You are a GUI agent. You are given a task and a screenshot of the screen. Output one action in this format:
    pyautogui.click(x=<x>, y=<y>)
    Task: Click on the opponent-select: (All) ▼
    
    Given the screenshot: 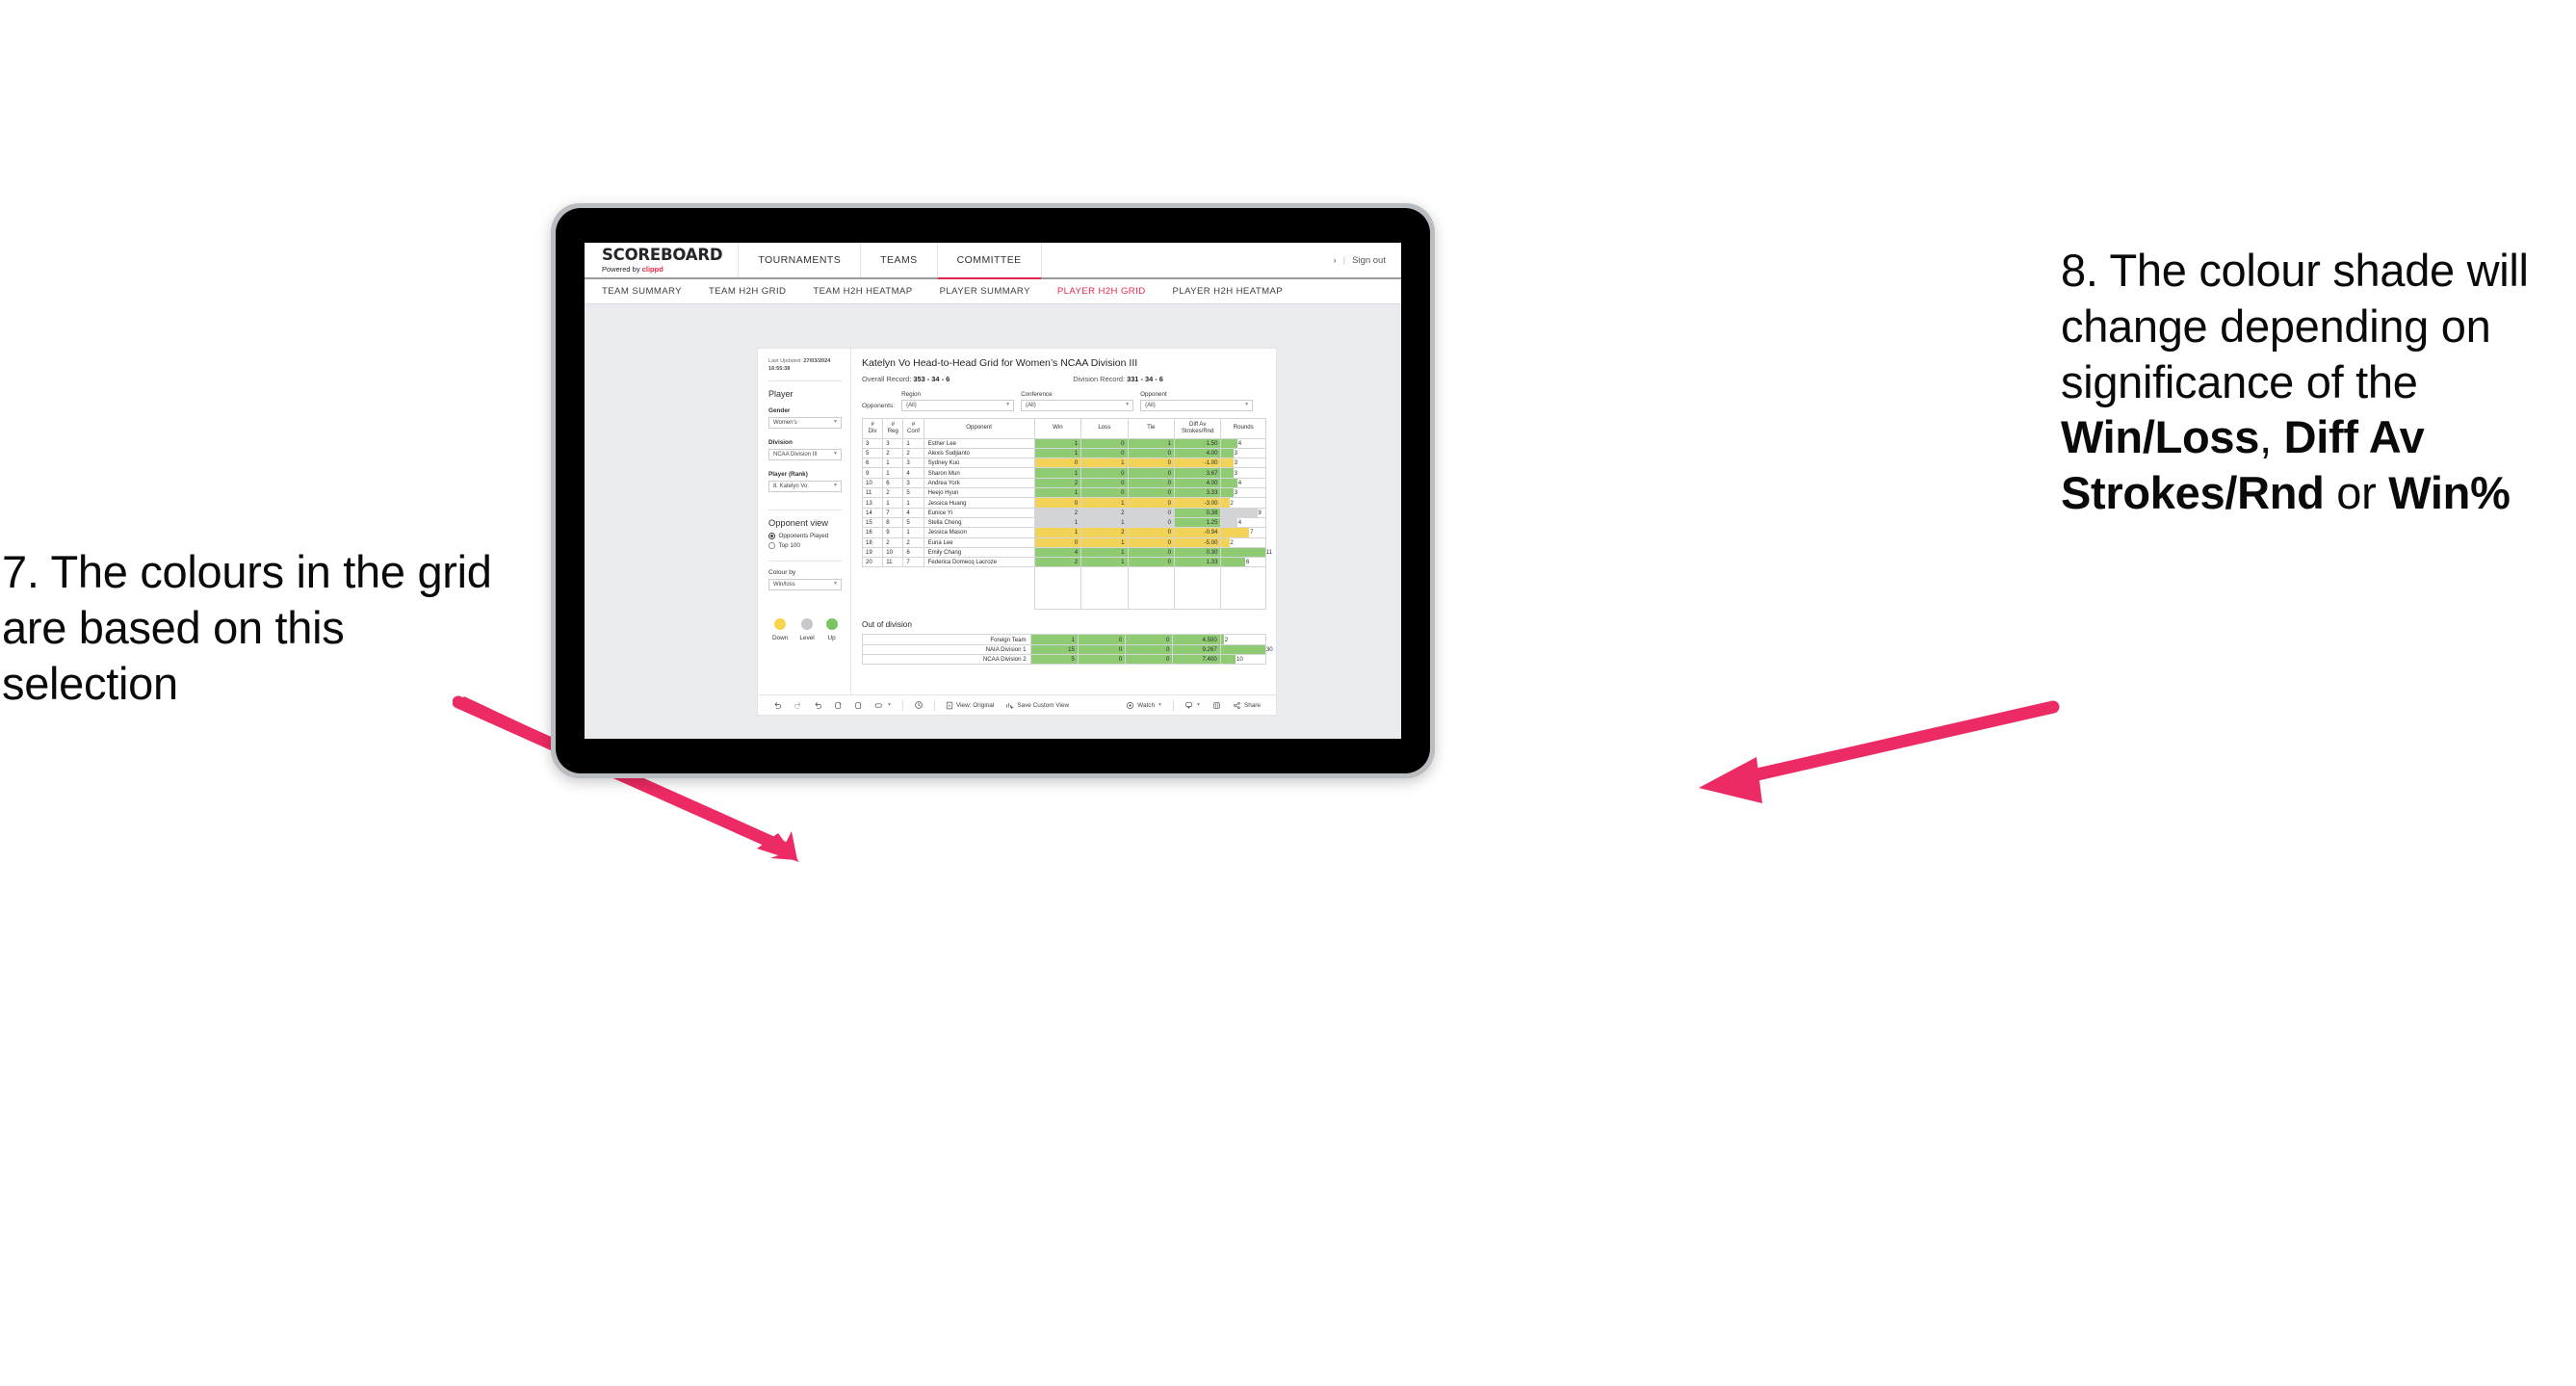 What is the action you would take?
    pyautogui.click(x=1197, y=405)
    